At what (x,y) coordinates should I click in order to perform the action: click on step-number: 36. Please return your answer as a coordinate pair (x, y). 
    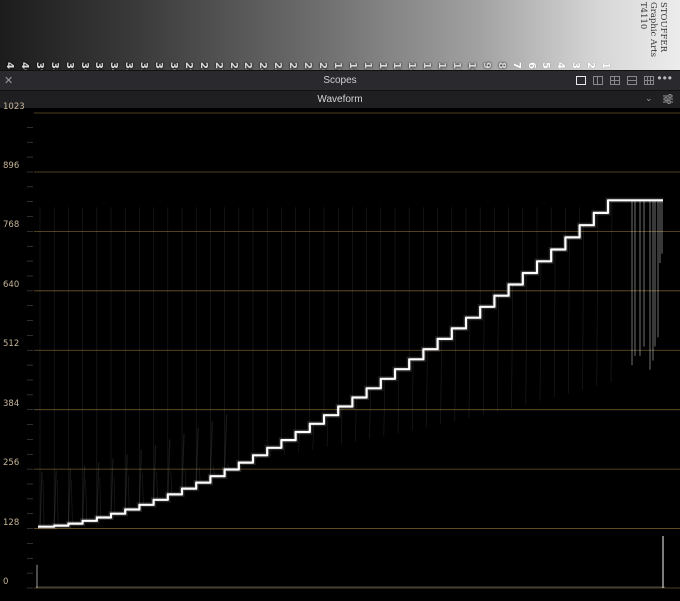
    Looking at the image, I should click on (84, 66).